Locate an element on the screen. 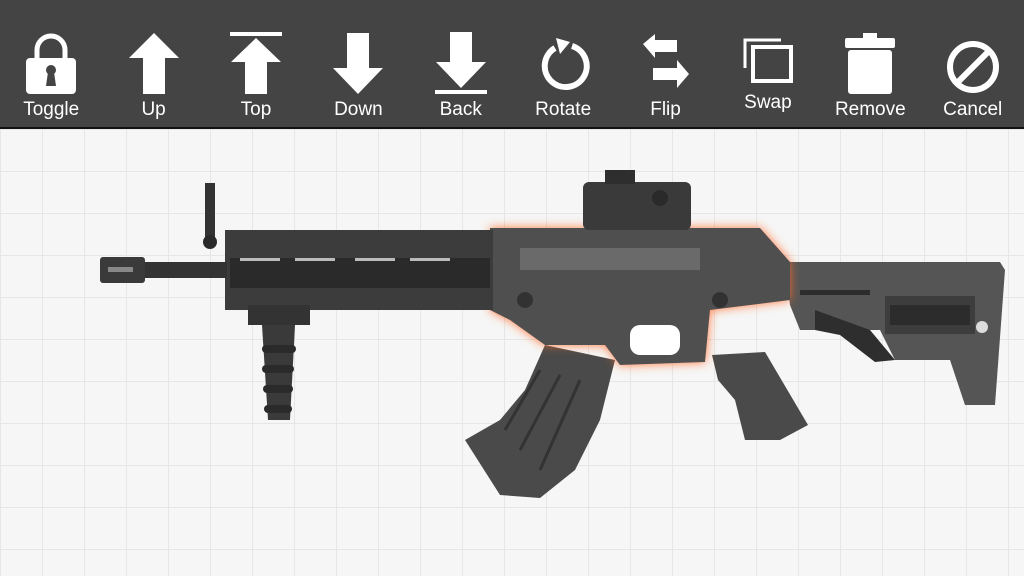  rotate-icon is located at coordinates (565, 64).